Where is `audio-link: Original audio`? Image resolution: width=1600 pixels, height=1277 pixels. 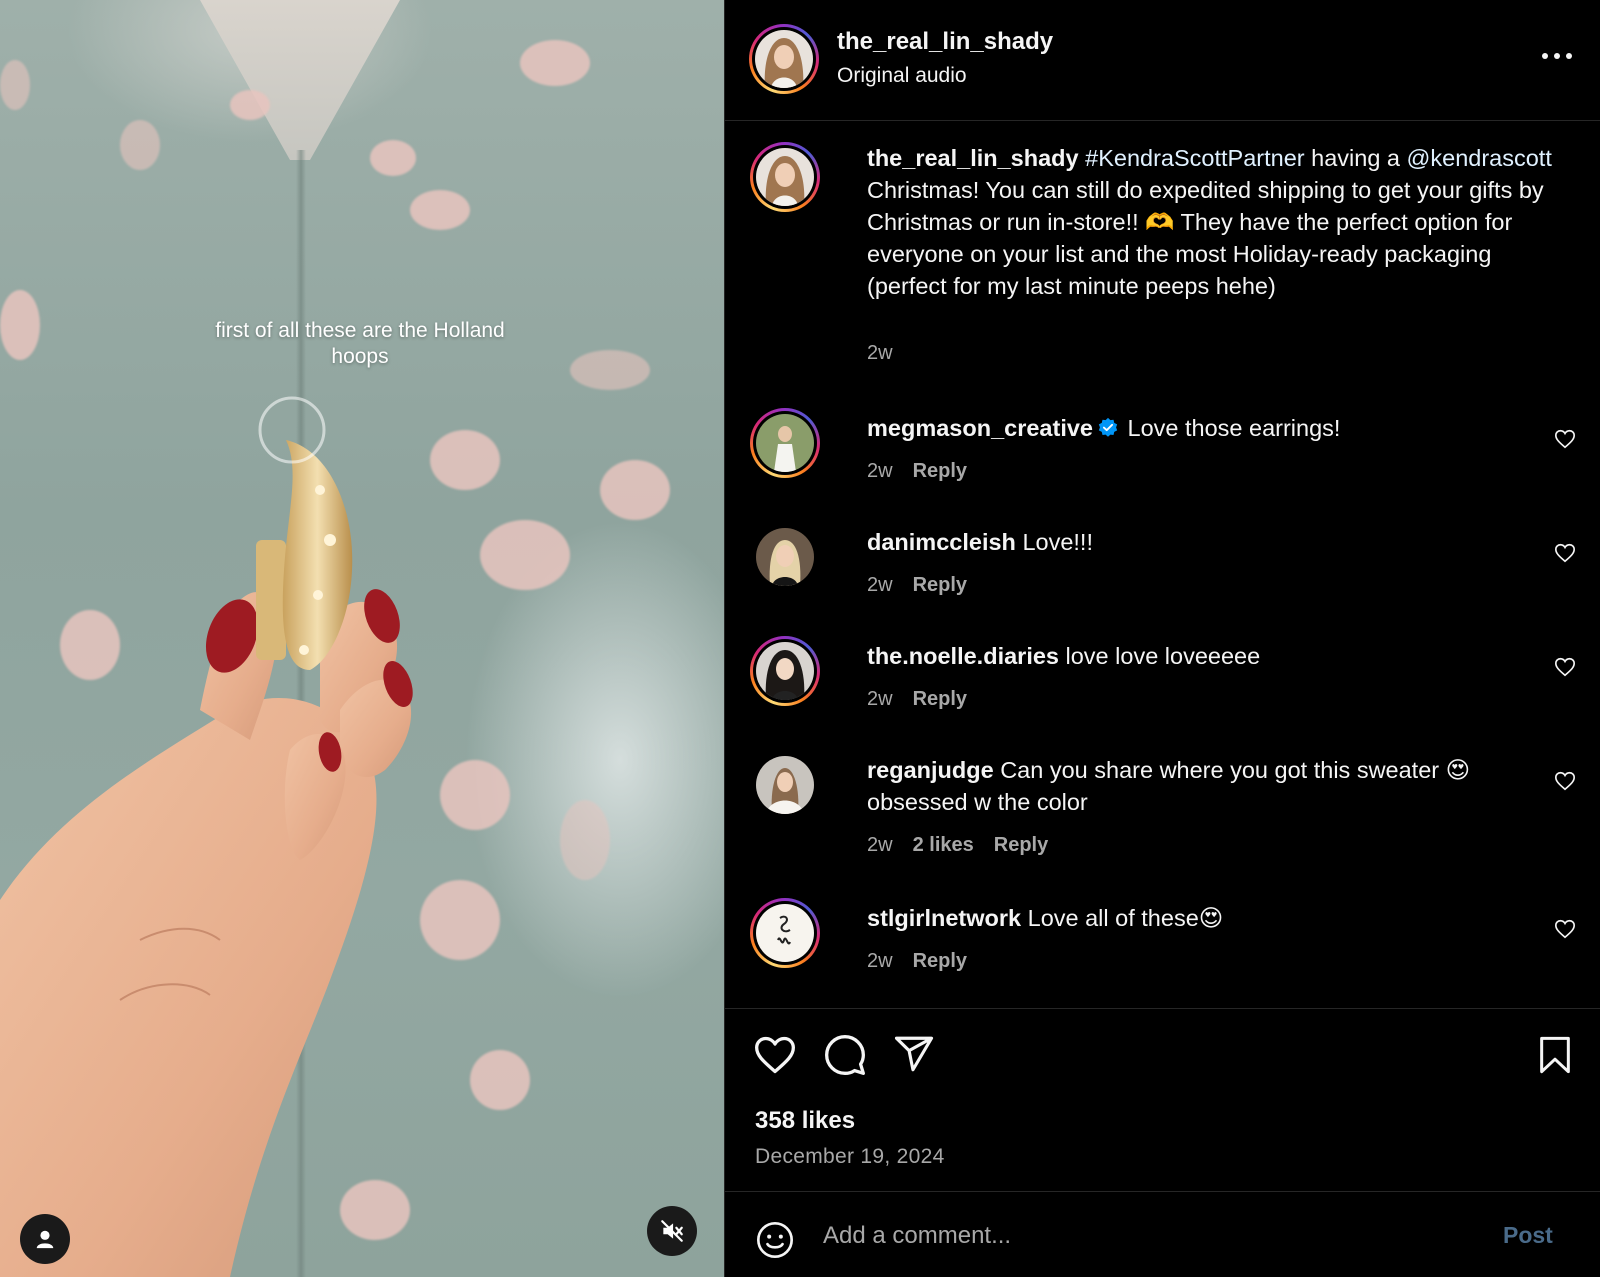
audio-link: Original audio is located at coordinates (902, 76).